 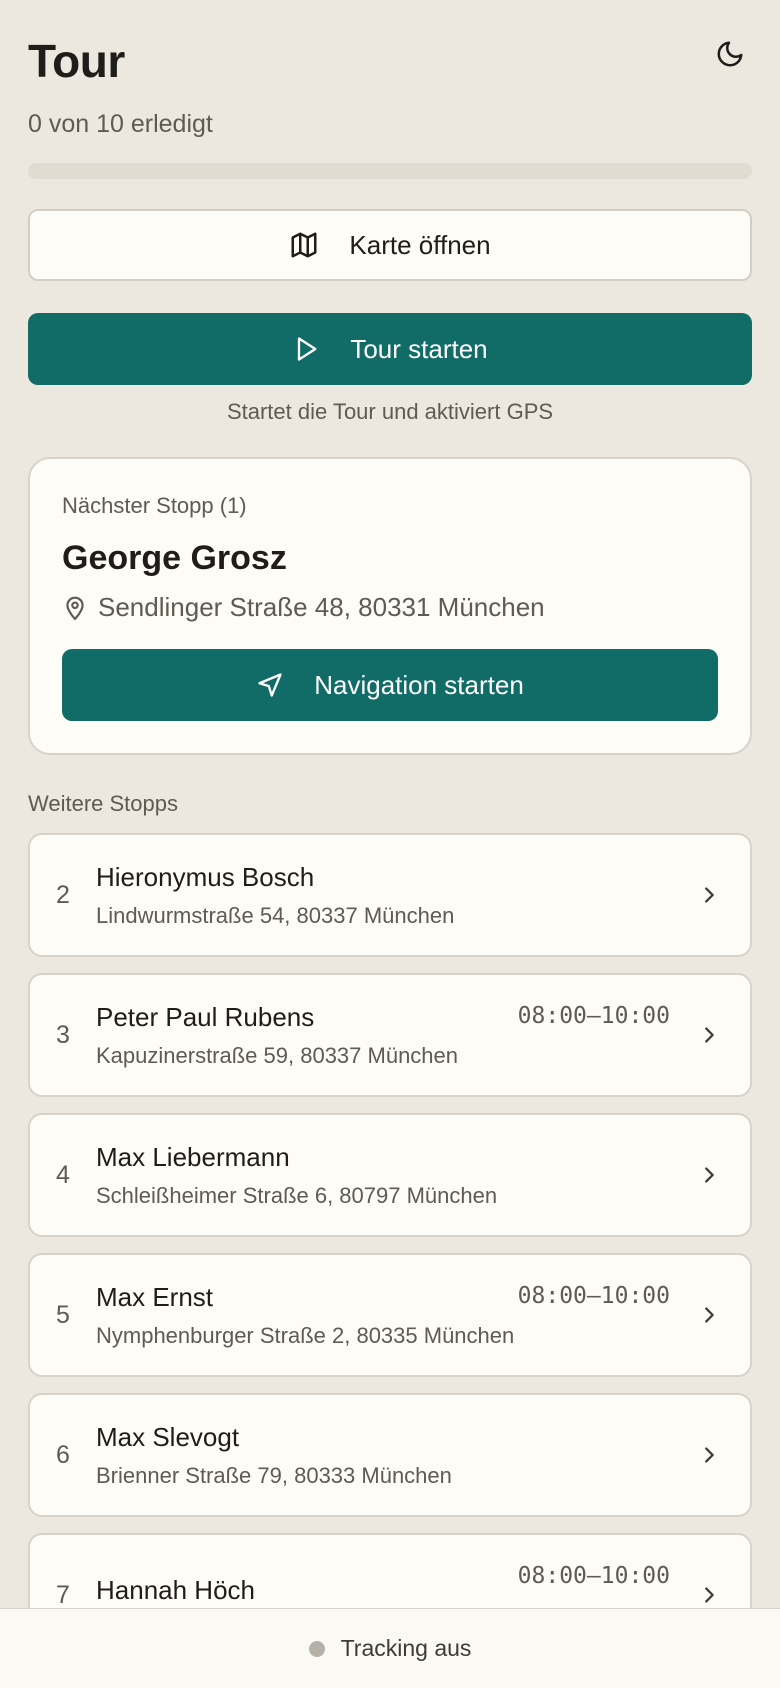 What do you see at coordinates (406, 1648) in the screenshot?
I see `tracking-status-label: Tracking aus` at bounding box center [406, 1648].